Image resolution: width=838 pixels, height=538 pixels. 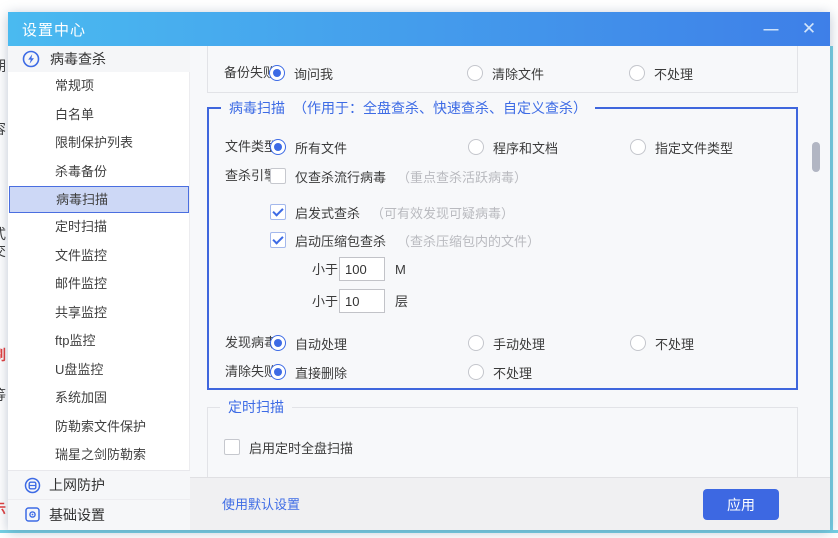 What do you see at coordinates (362, 269) in the screenshot?
I see `size-limit-input` at bounding box center [362, 269].